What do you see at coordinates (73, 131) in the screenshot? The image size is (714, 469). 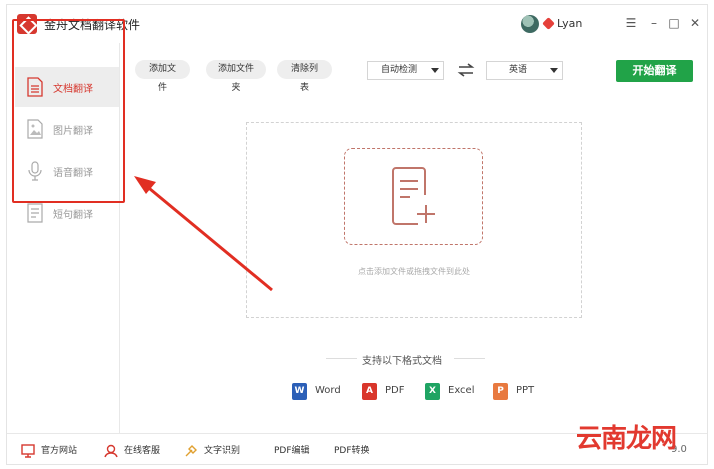 I see `sidebar-item-label: 图片翻译` at bounding box center [73, 131].